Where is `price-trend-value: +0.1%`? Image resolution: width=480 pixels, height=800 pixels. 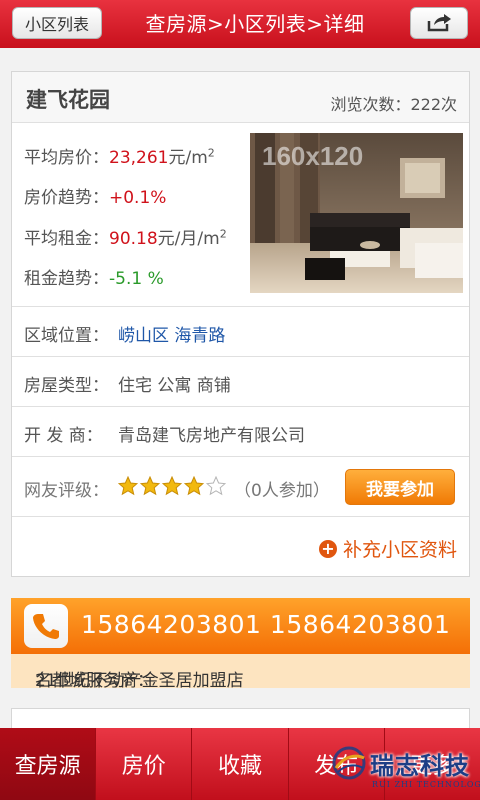
price-trend-value: +0.1% is located at coordinates (138, 198).